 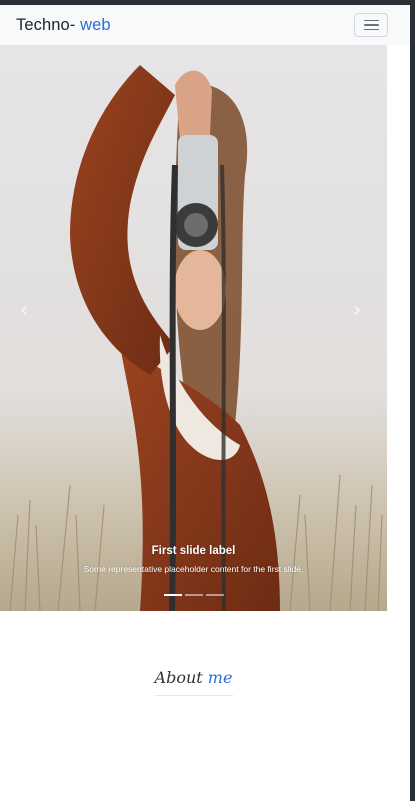 What do you see at coordinates (220, 677) in the screenshot?
I see `about-heading-accent: me` at bounding box center [220, 677].